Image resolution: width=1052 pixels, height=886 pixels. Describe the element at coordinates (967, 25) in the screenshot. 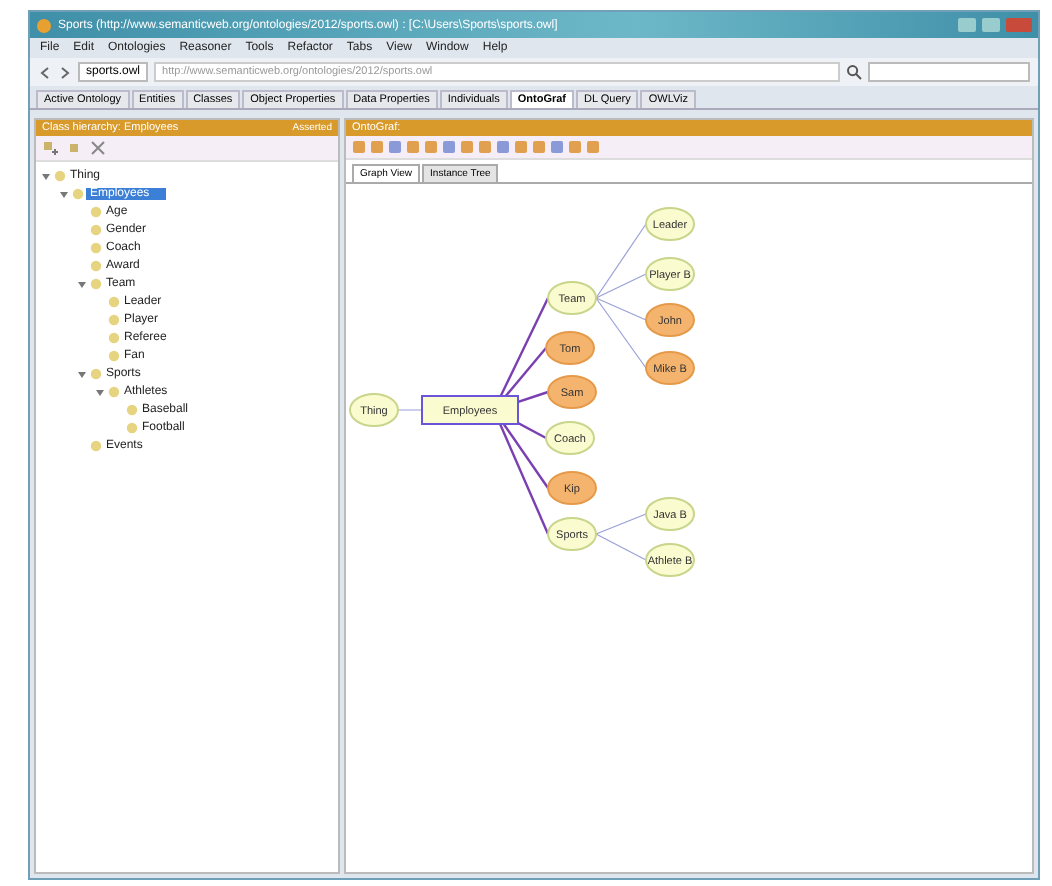

I see `minimize-button` at that location.